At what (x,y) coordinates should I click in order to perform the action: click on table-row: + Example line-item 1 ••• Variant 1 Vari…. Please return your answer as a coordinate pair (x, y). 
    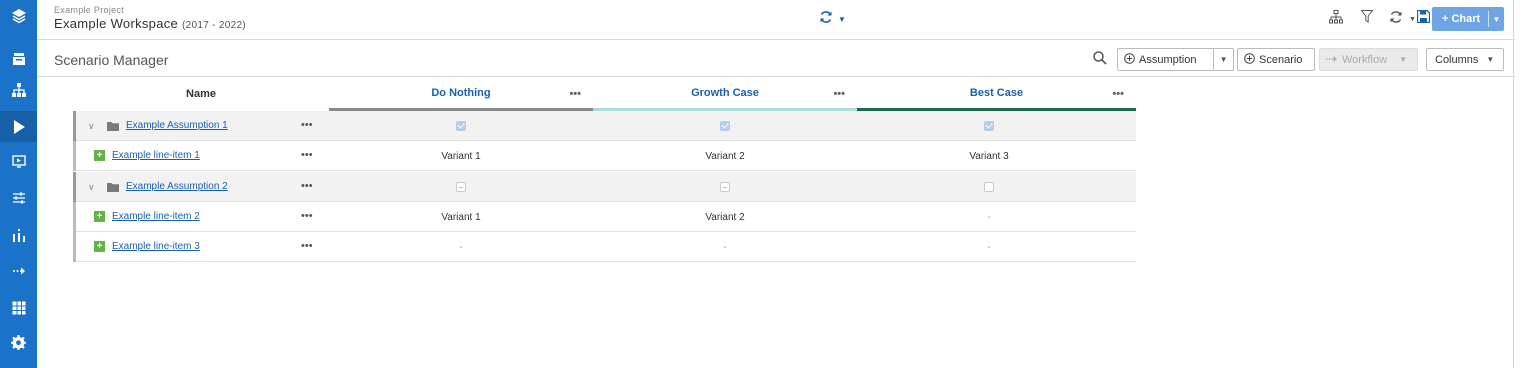
    Looking at the image, I should click on (604, 156).